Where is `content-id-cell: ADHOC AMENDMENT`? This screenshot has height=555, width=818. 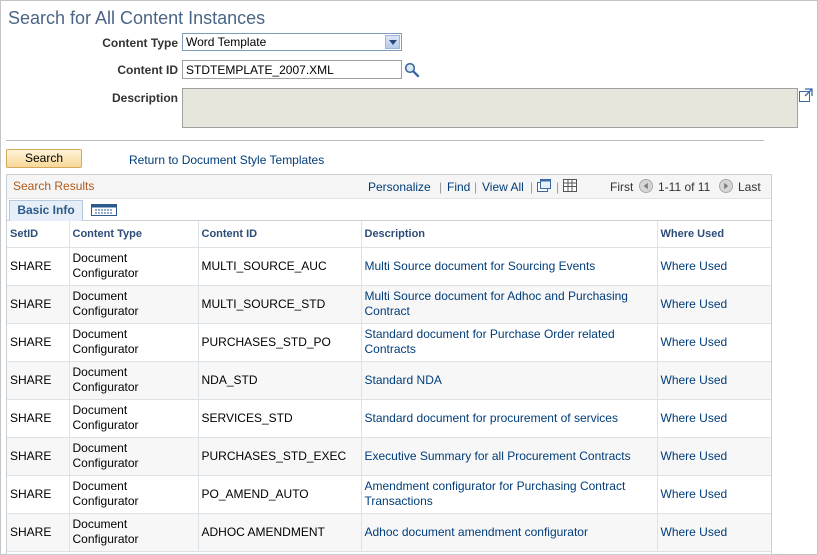
content-id-cell: ADHOC AMENDMENT is located at coordinates (280, 532).